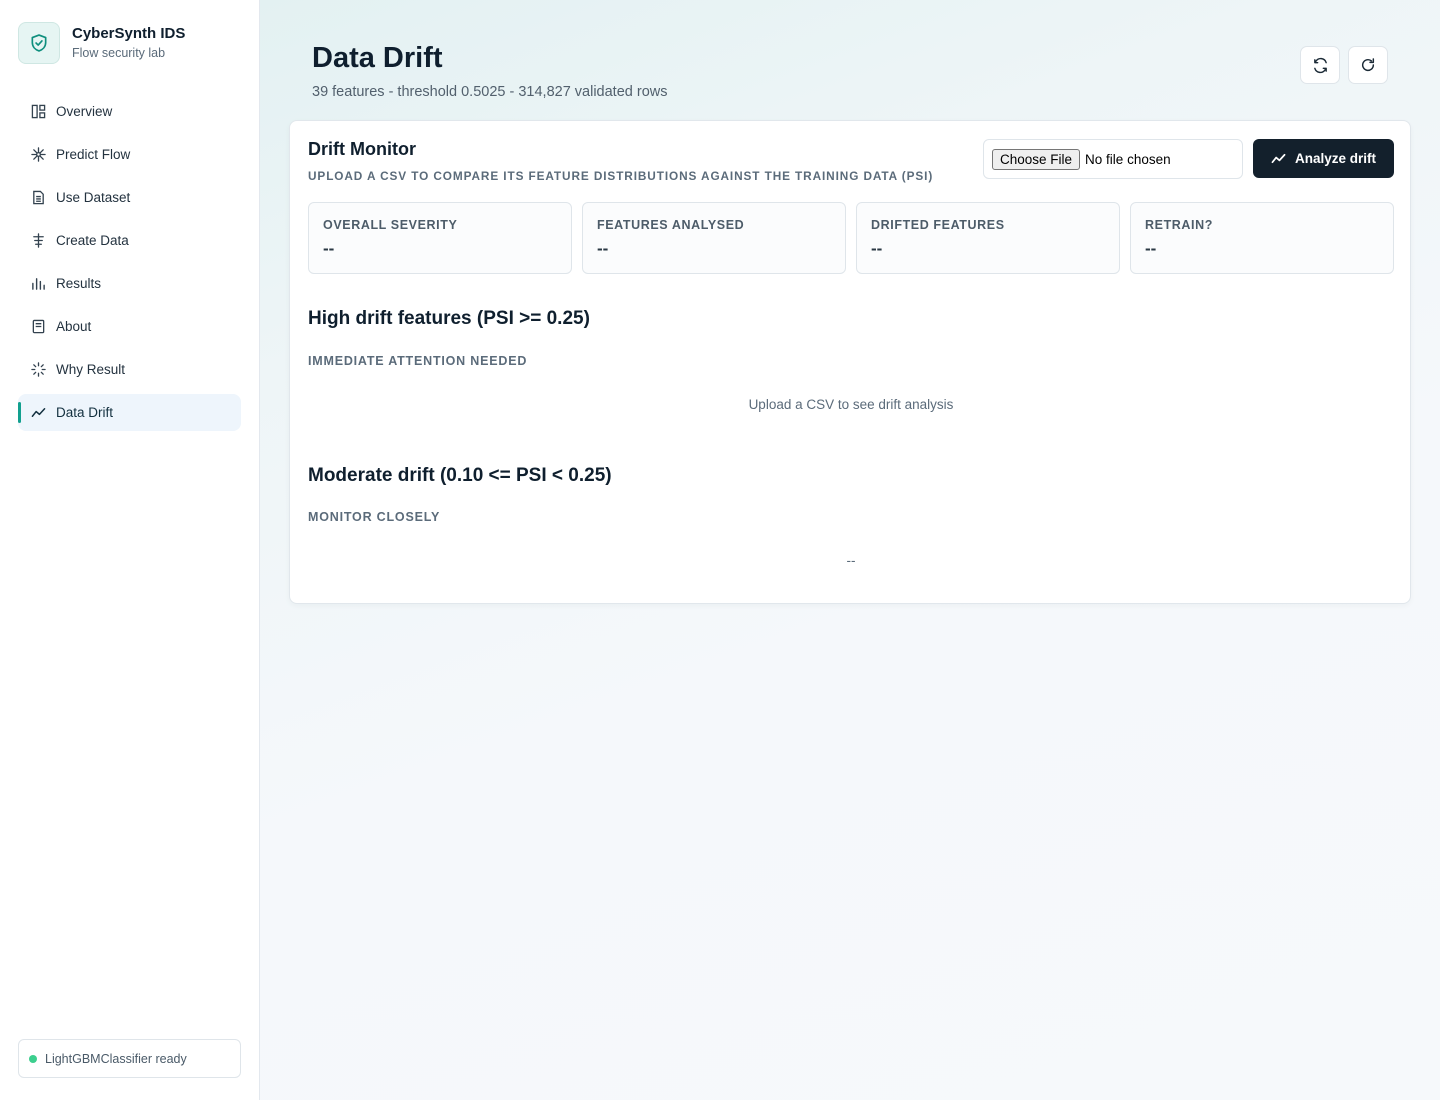  I want to click on model-status: LightGBMClassifier ready, so click(129, 1058).